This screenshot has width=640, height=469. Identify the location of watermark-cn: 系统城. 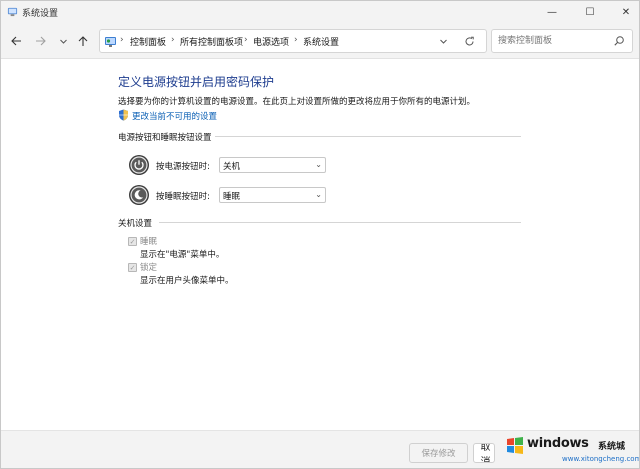
(612, 447).